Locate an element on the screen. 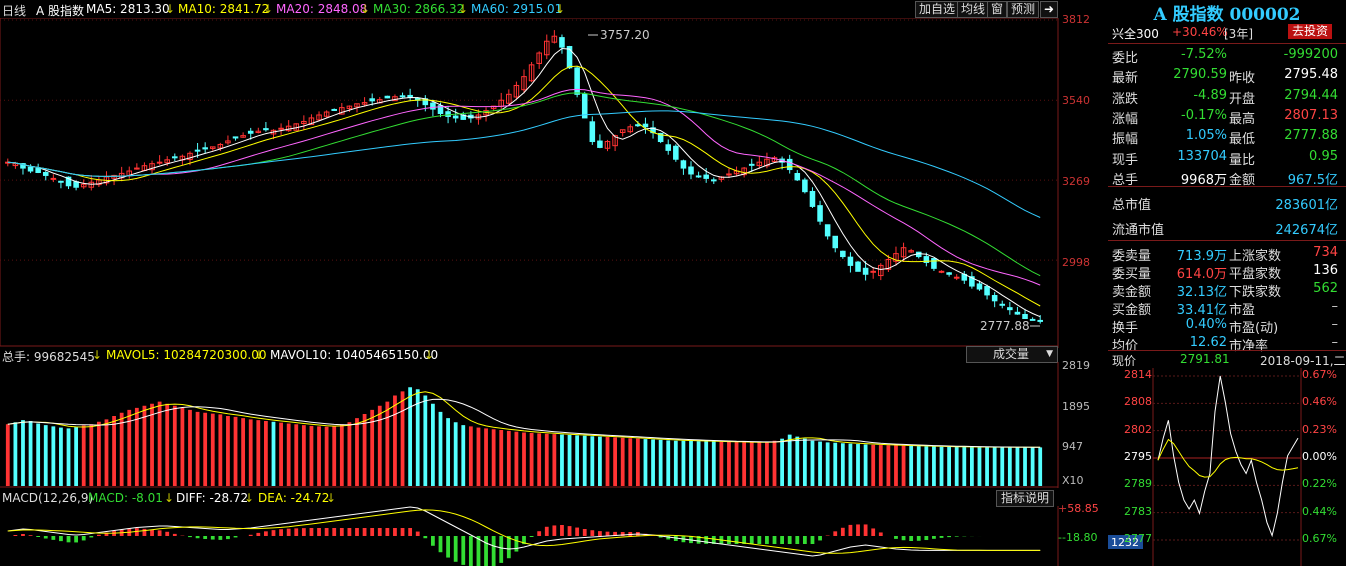 The height and width of the screenshot is (566, 1346). quote-value: 734 is located at coordinates (1325, 252).